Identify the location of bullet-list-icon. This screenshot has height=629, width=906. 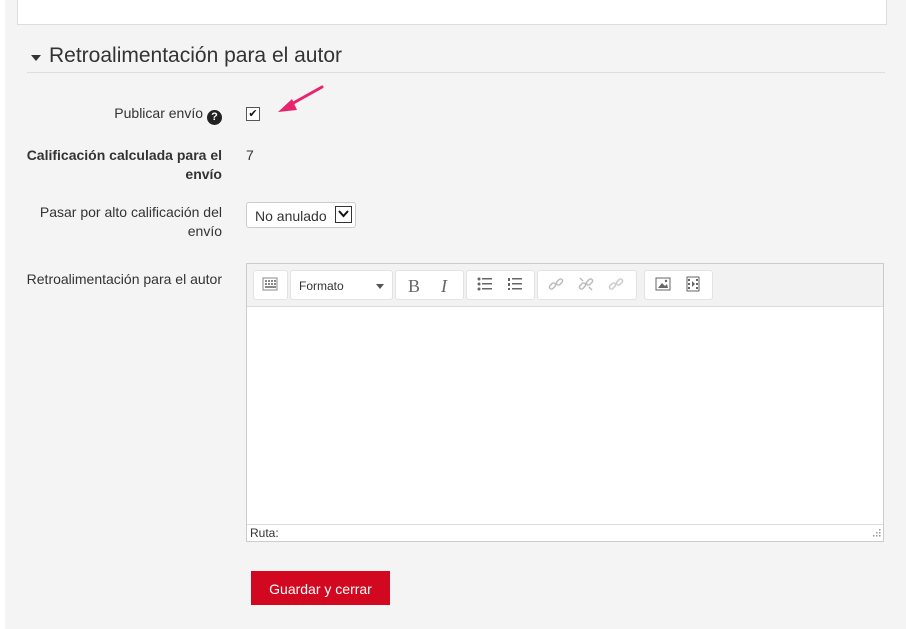
(485, 286).